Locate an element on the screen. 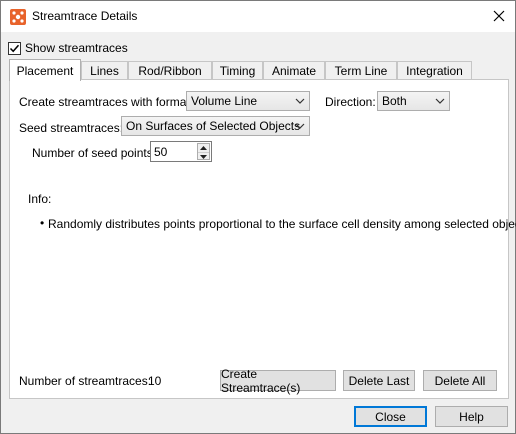 Image resolution: width=516 pixels, height=434 pixels. tab-rod-ribbon-label: Rod/Ribbon is located at coordinates (170, 71).